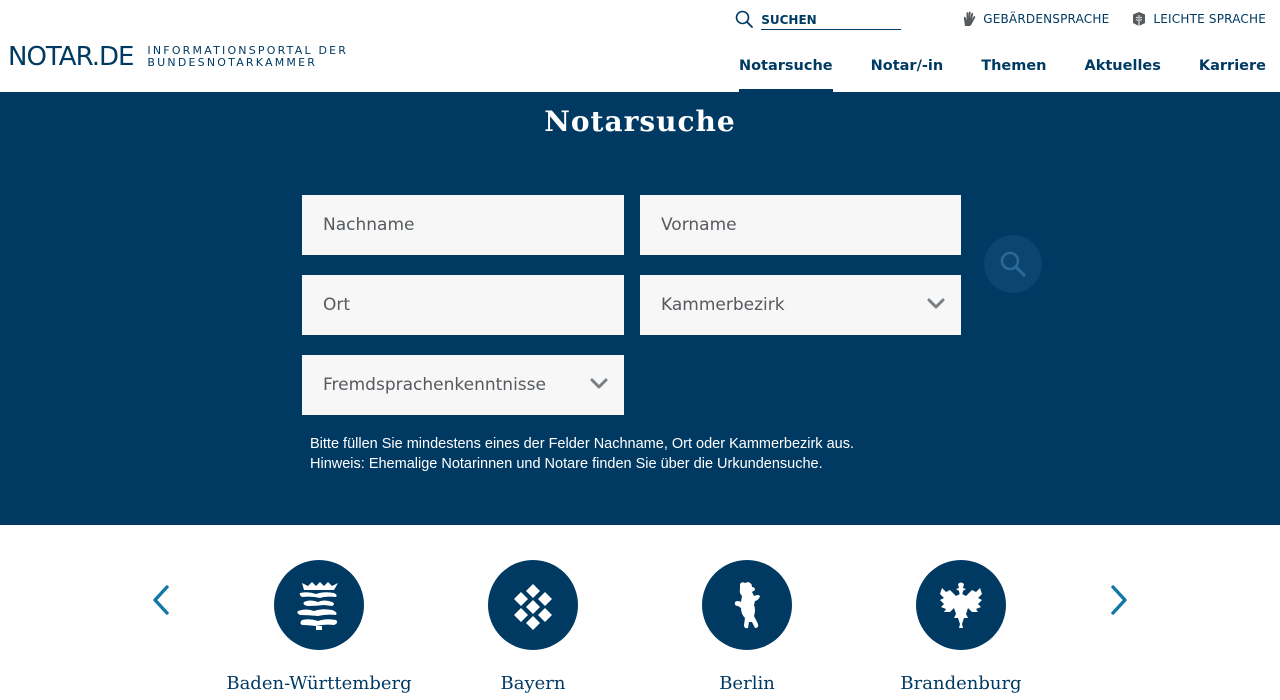 This screenshot has width=1280, height=700. I want to click on nachname-field, so click(463, 225).